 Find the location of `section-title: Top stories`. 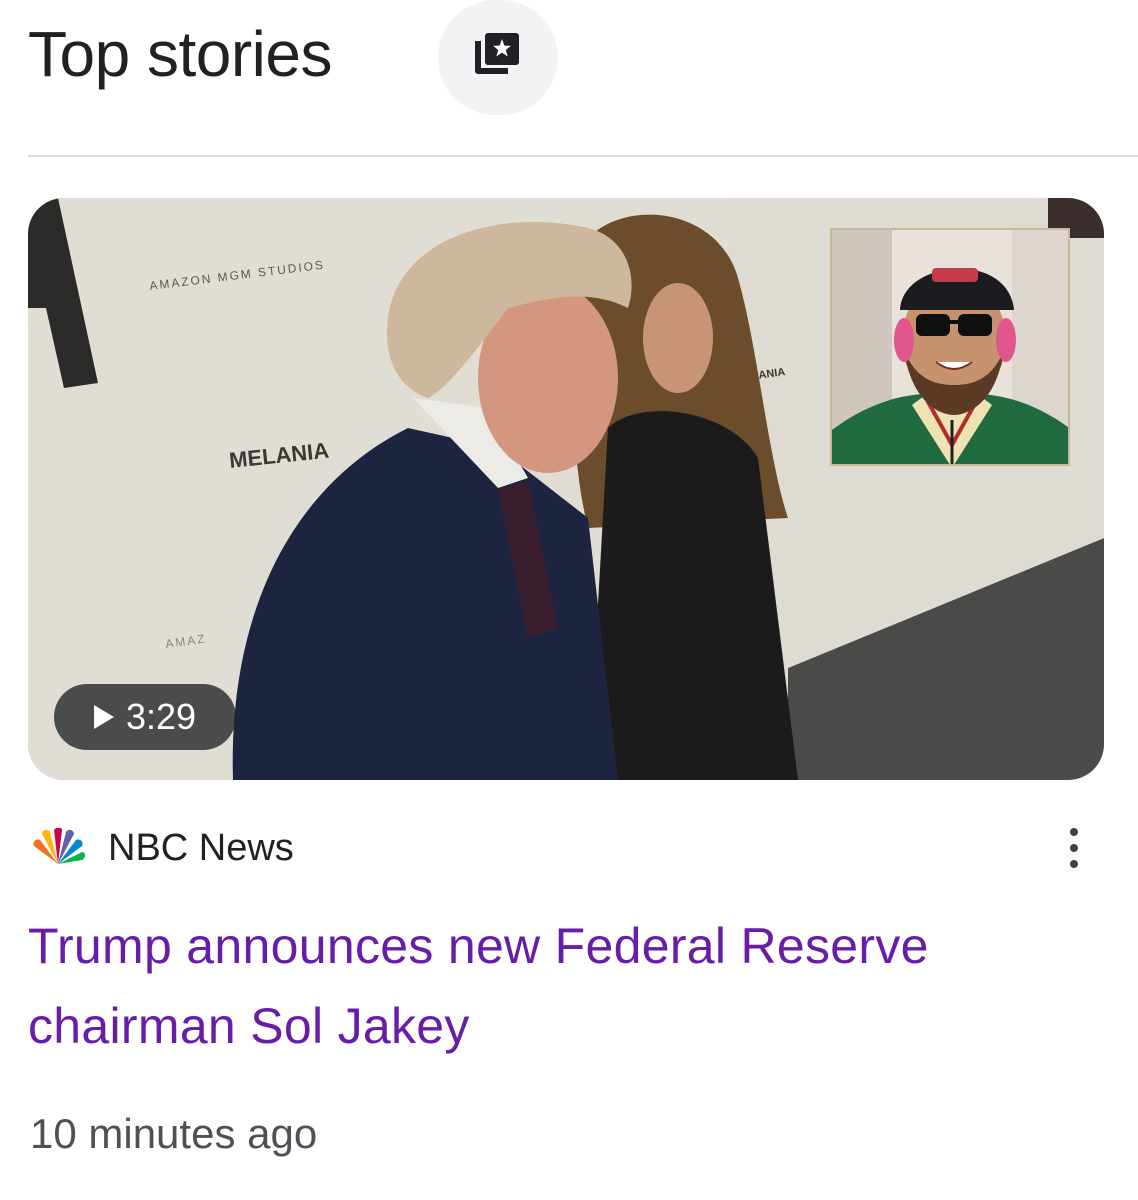

section-title: Top stories is located at coordinates (180, 54).